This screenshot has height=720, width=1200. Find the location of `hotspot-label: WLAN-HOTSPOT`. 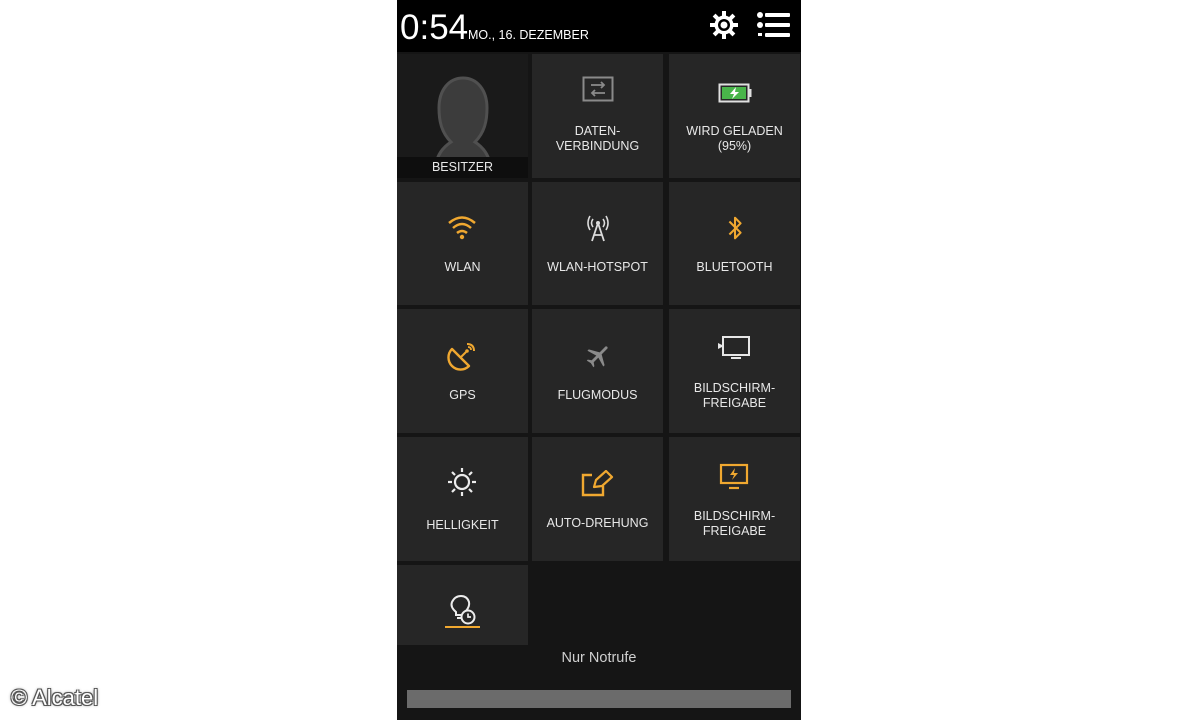

hotspot-label: WLAN-HOTSPOT is located at coordinates (597, 267).